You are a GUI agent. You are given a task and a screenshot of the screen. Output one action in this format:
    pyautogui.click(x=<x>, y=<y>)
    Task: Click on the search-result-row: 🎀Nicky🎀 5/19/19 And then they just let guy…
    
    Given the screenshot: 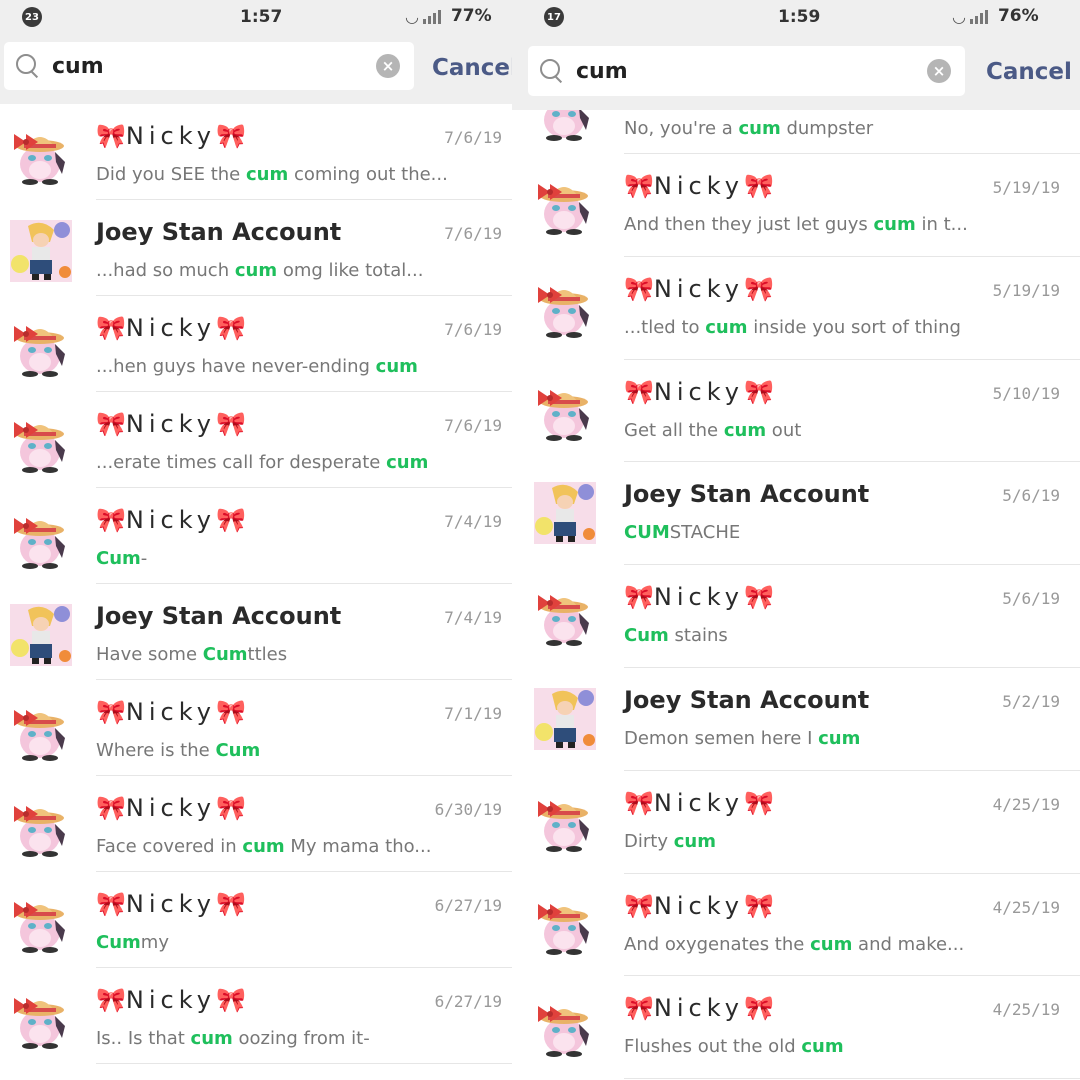 What is the action you would take?
    pyautogui.click(x=796, y=205)
    